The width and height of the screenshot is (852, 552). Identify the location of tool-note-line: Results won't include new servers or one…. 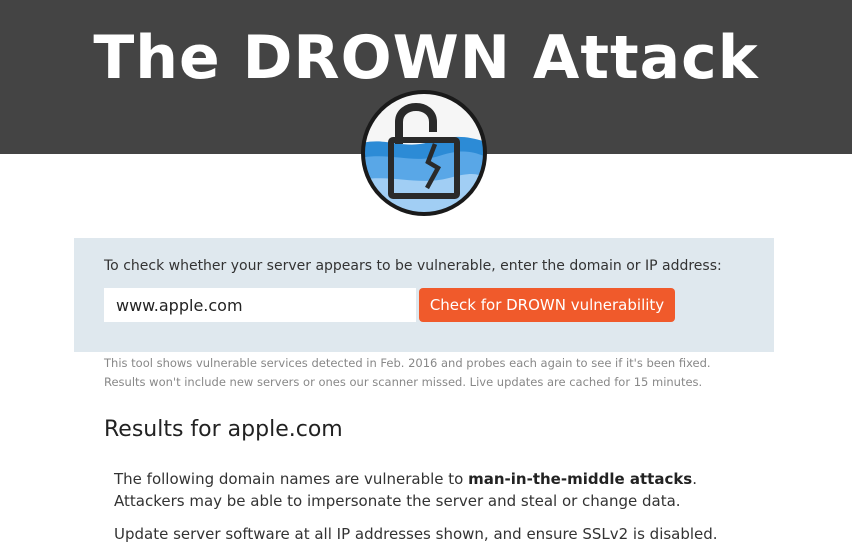
(403, 382).